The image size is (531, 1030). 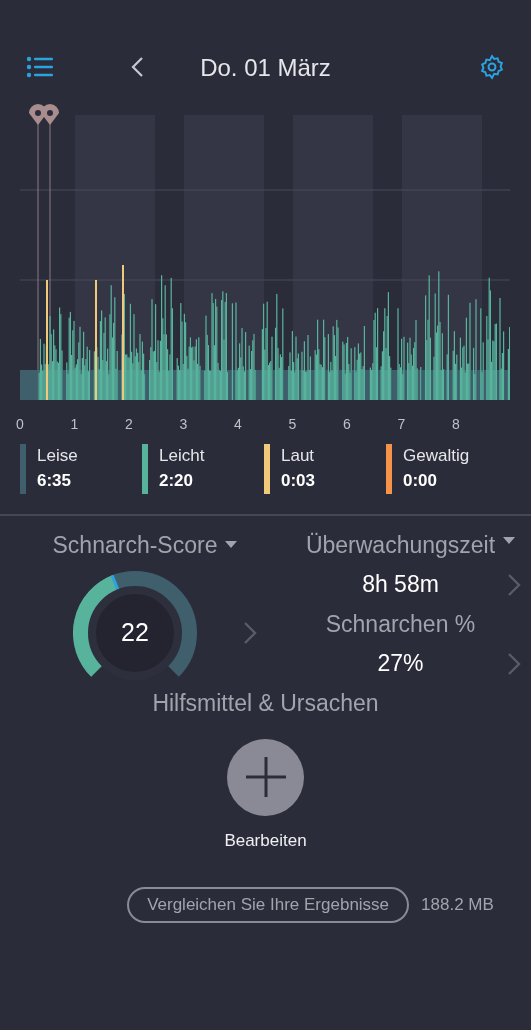 What do you see at coordinates (400, 545) in the screenshot?
I see `stat-title: Überwachungszeit` at bounding box center [400, 545].